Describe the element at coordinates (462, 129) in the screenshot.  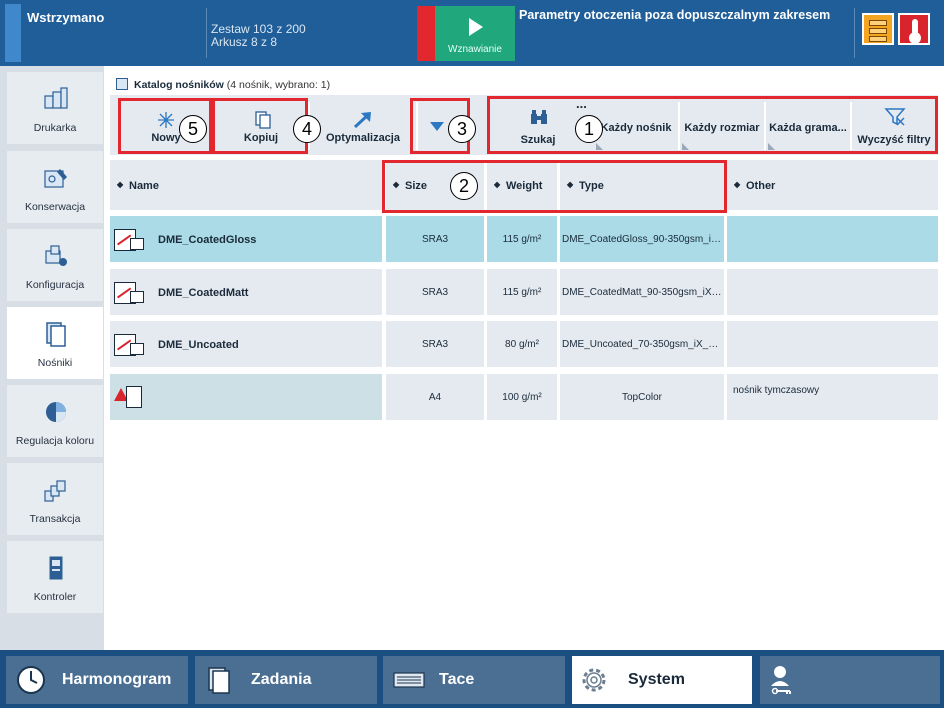
I see `callout-3: 3` at that location.